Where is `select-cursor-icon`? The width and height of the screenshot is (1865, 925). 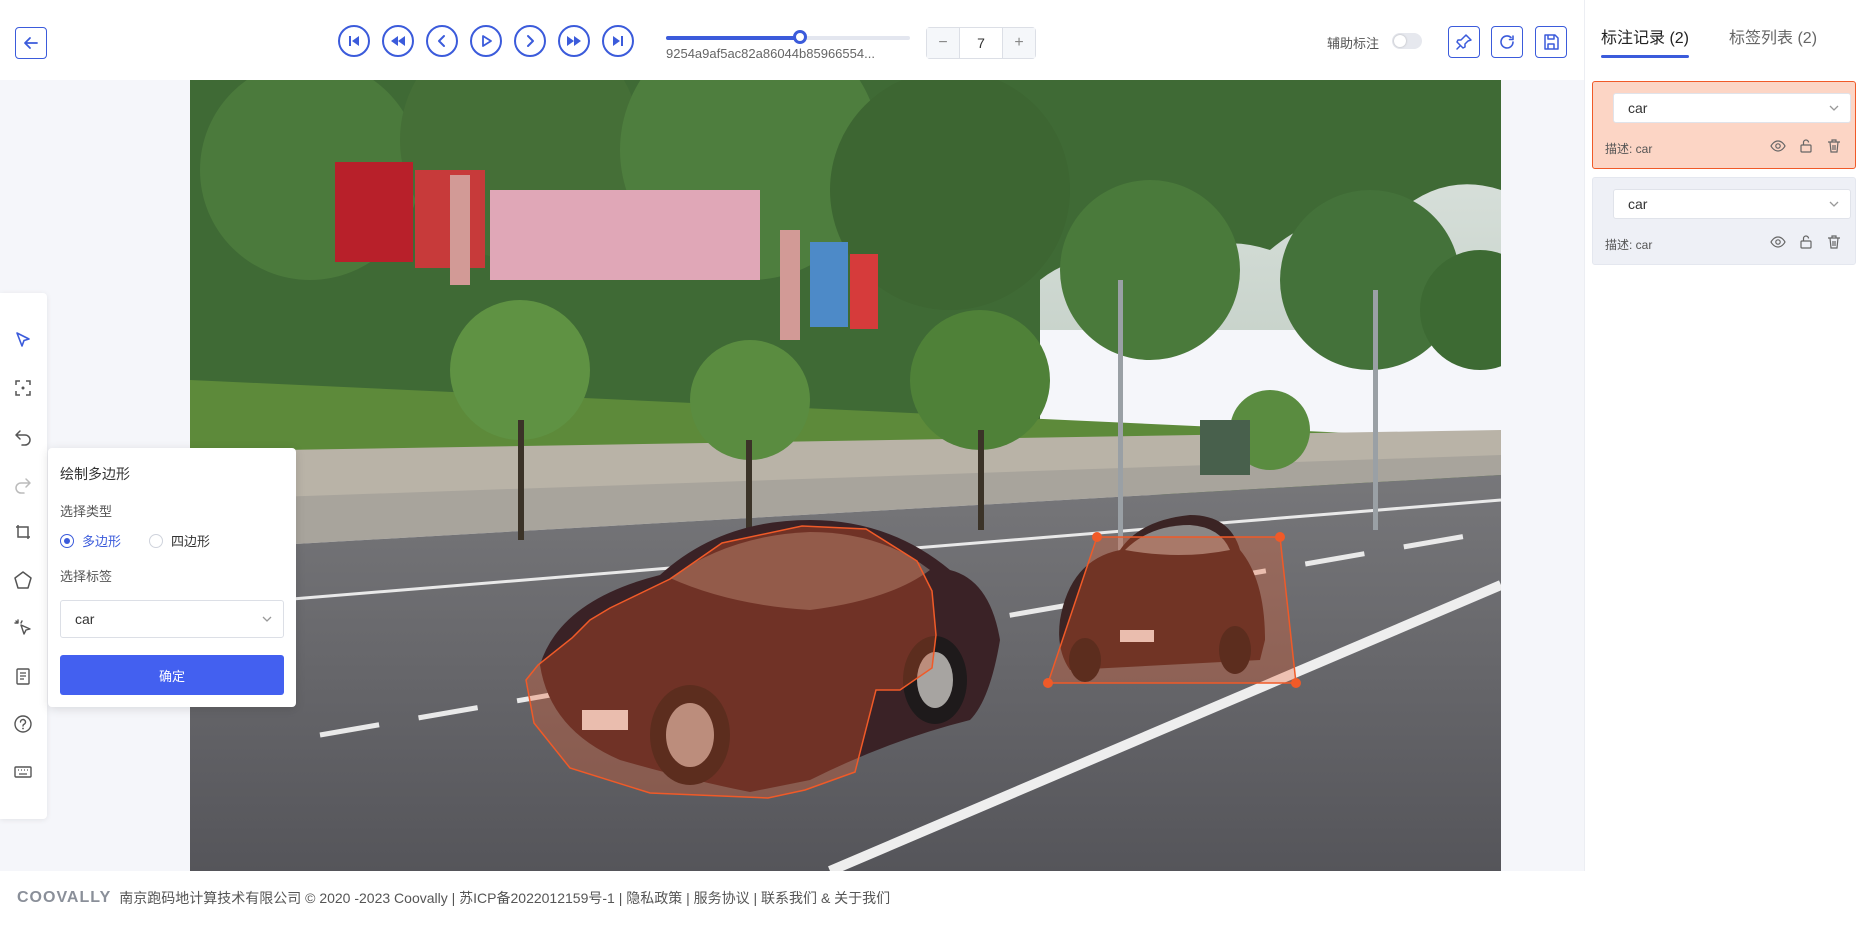 select-cursor-icon is located at coordinates (23, 339).